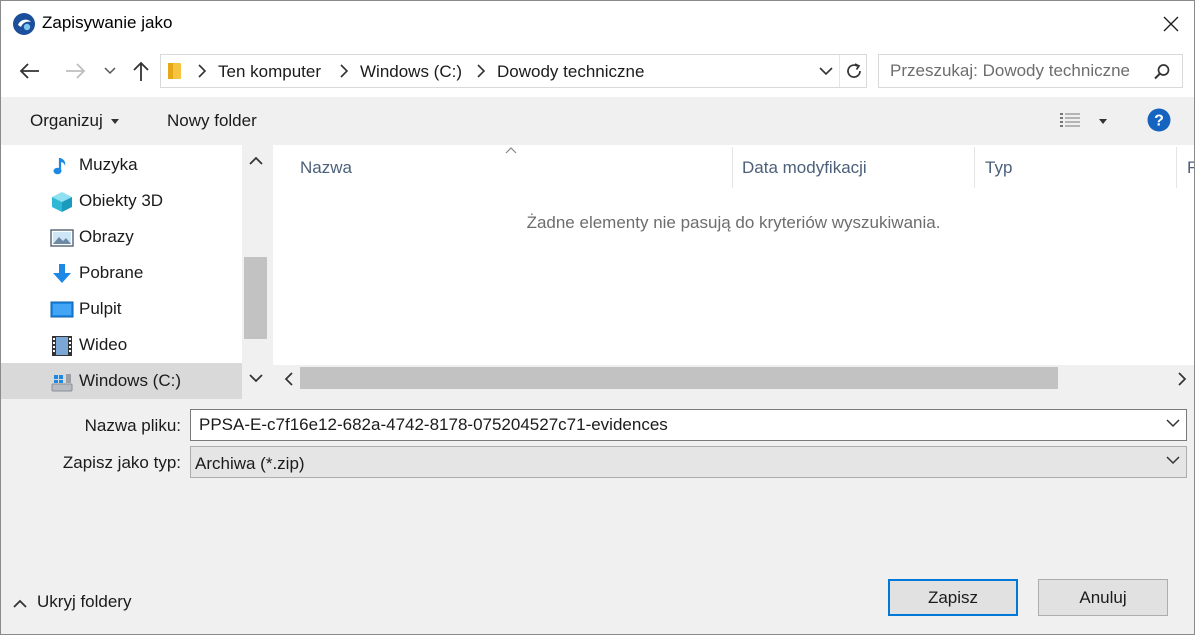 The image size is (1195, 635). I want to click on recent-locations-button, so click(110, 71).